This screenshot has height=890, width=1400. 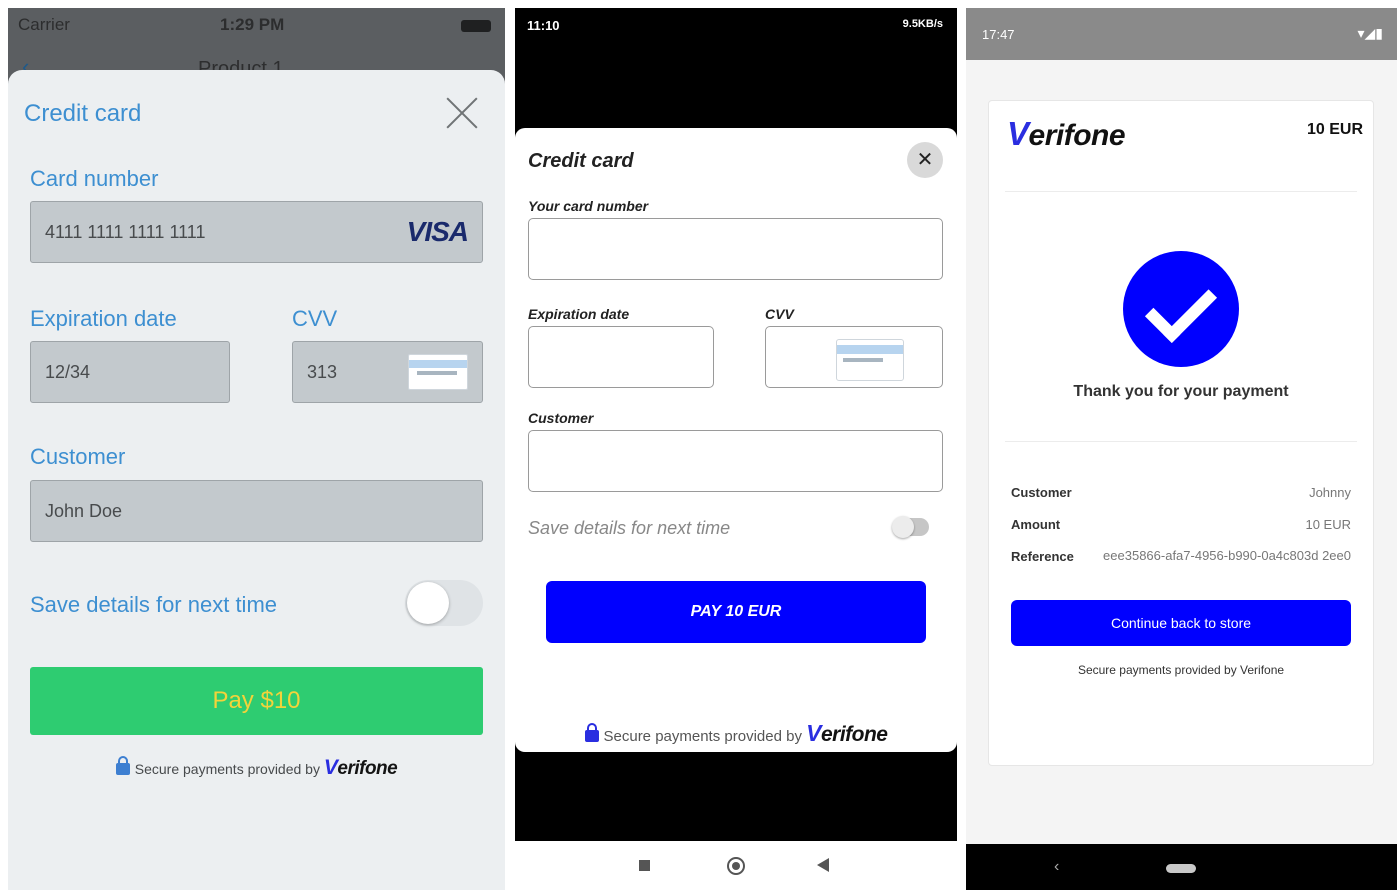 I want to click on signal-battery-icon: ▾◢▮, so click(x=1370, y=33).